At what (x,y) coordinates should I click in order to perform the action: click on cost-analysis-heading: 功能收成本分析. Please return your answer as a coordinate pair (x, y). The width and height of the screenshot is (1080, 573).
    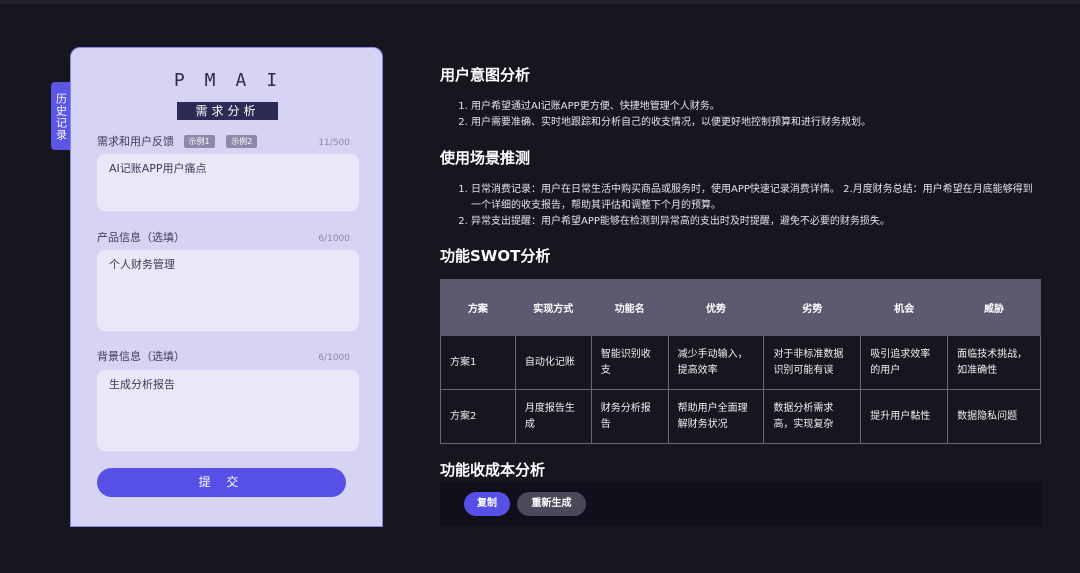
    Looking at the image, I should click on (493, 470).